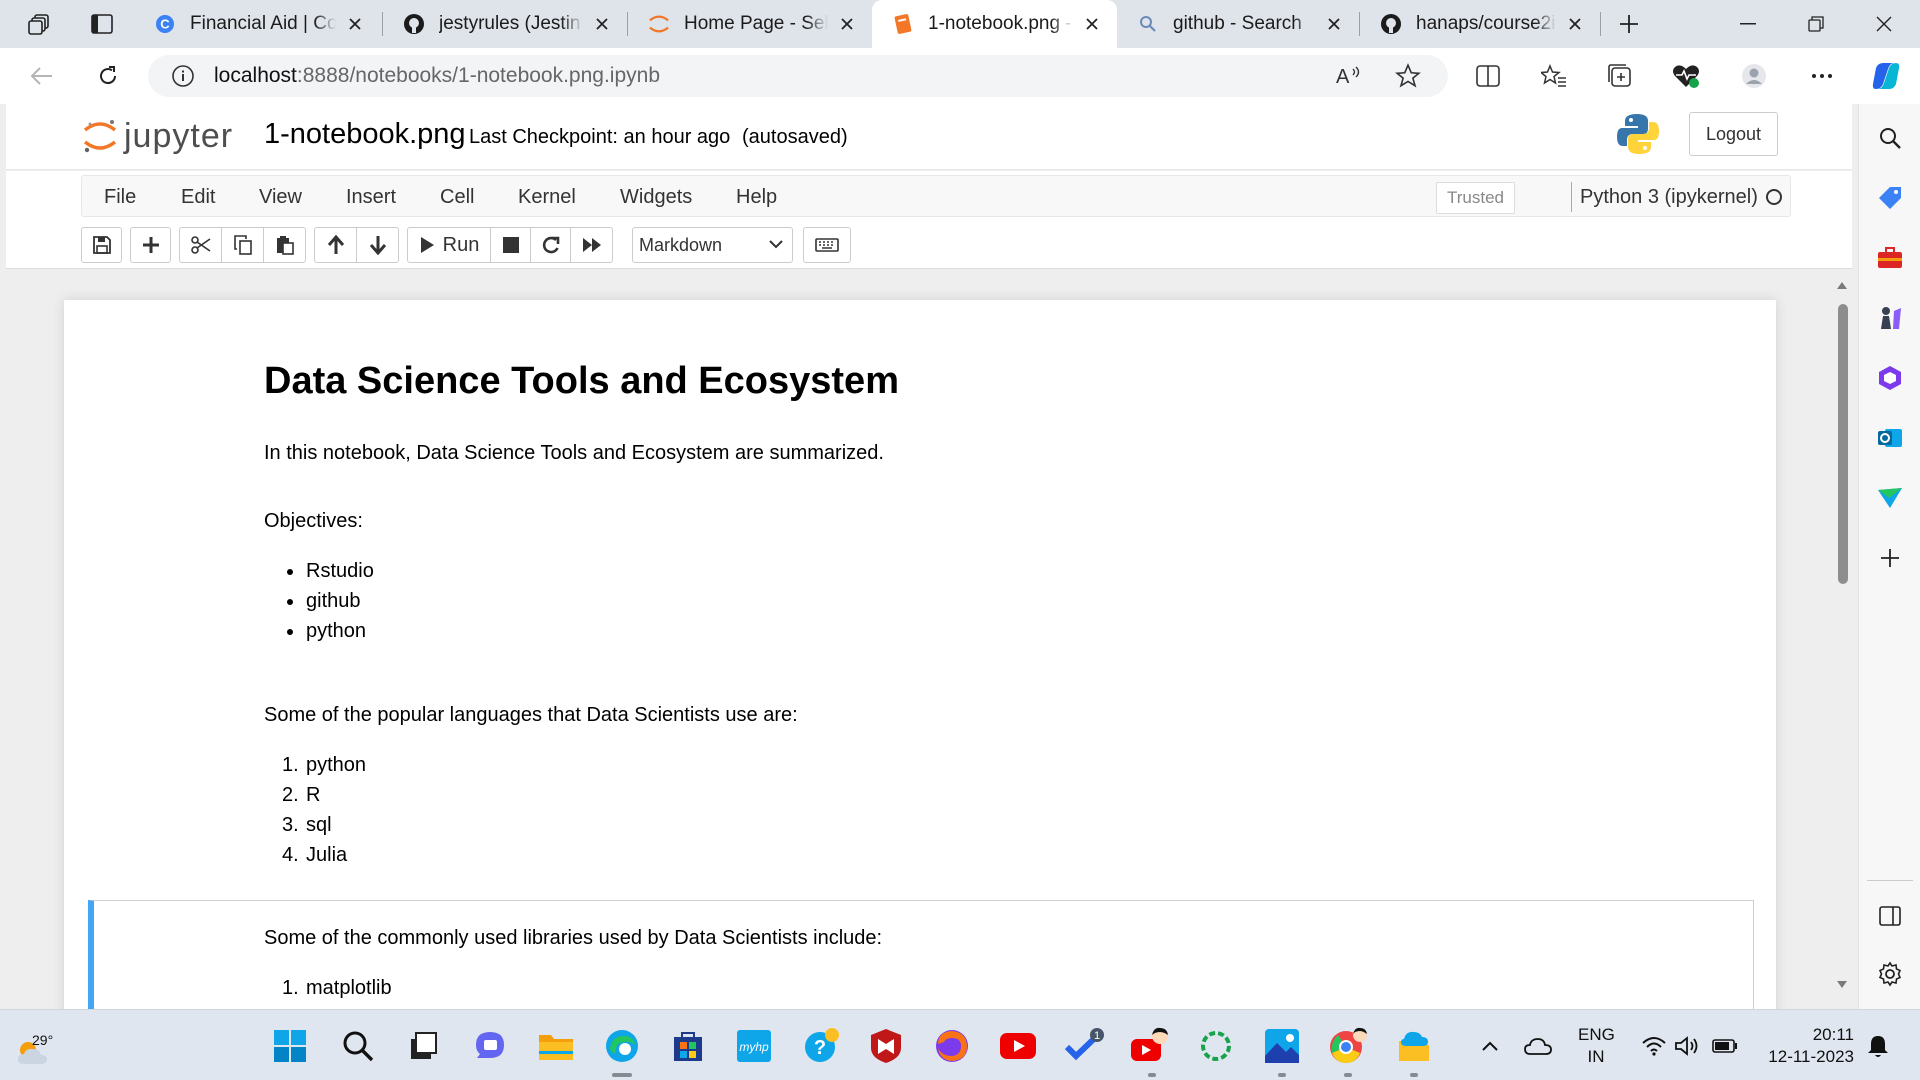 This screenshot has height=1080, width=1920. Describe the element at coordinates (712, 245) in the screenshot. I see `cell-type-select: Markdown` at that location.